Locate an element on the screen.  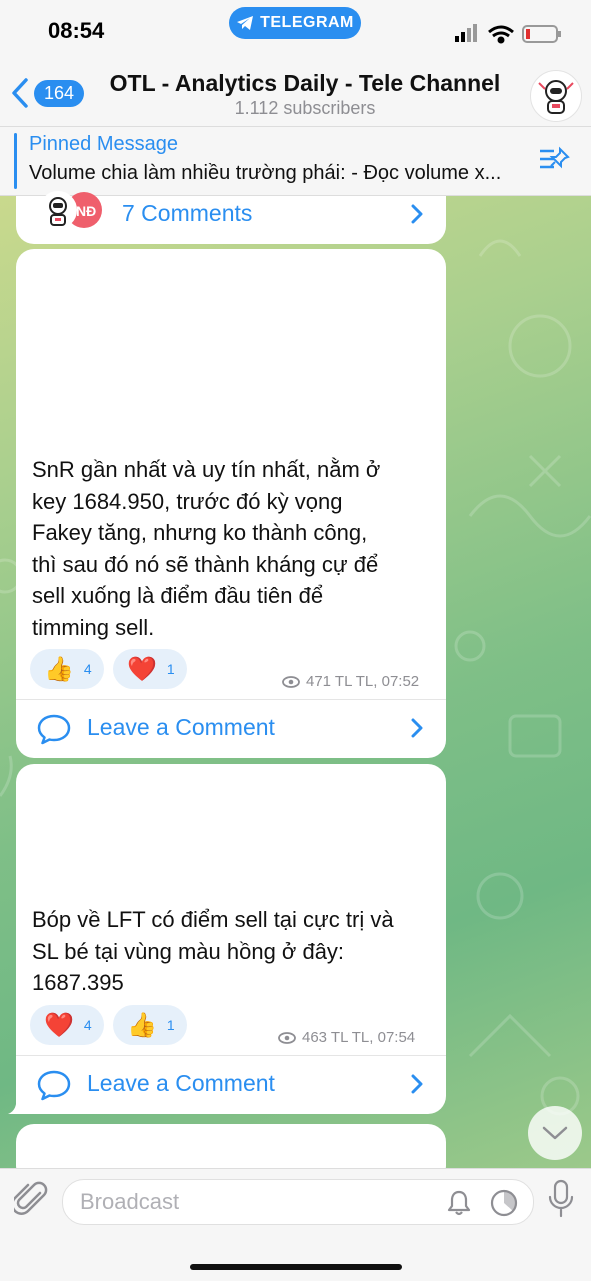
message-line: sell xuống là điểm đầu tiên để is located at coordinates (178, 595).